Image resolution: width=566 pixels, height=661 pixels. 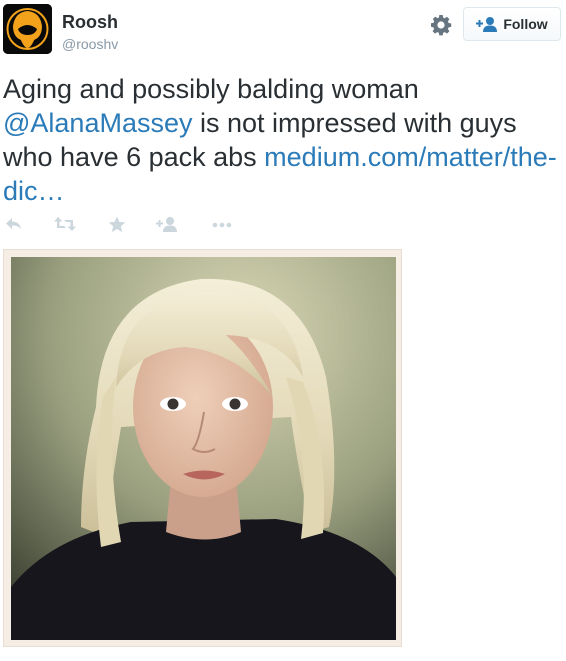 I want to click on tweet-header: Roosh @rooshv Follow, so click(x=283, y=32).